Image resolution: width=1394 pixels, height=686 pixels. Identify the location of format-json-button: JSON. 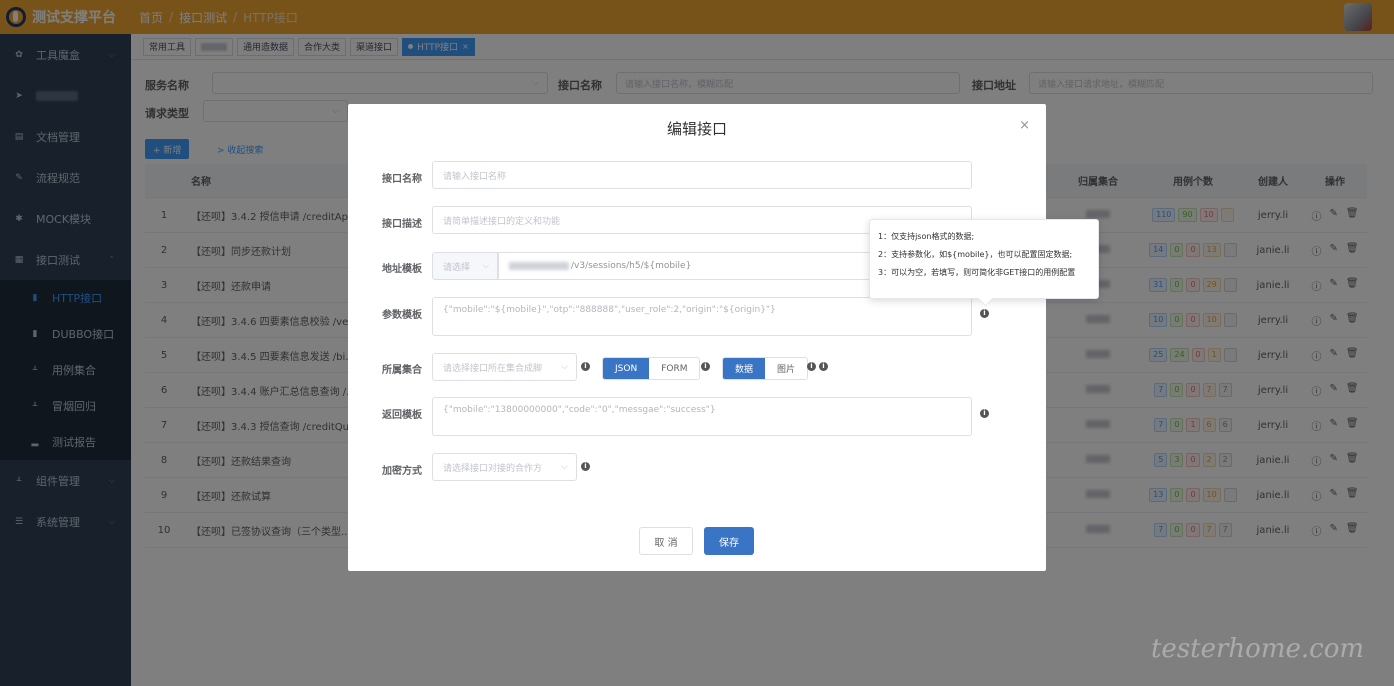
(626, 368).